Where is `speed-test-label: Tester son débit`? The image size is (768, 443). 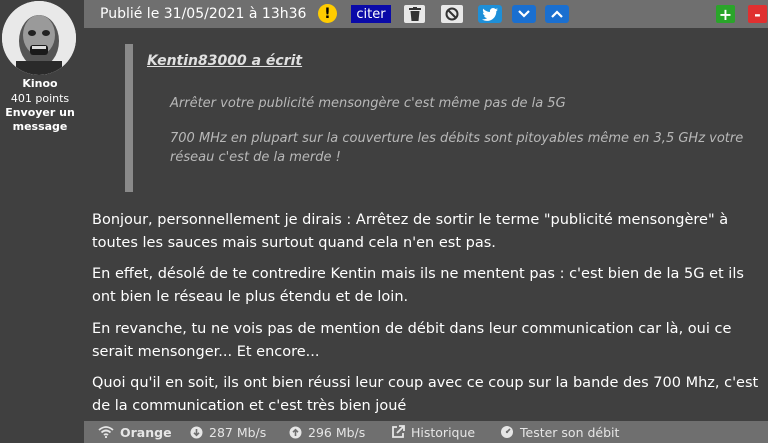 speed-test-label: Tester son débit is located at coordinates (570, 432).